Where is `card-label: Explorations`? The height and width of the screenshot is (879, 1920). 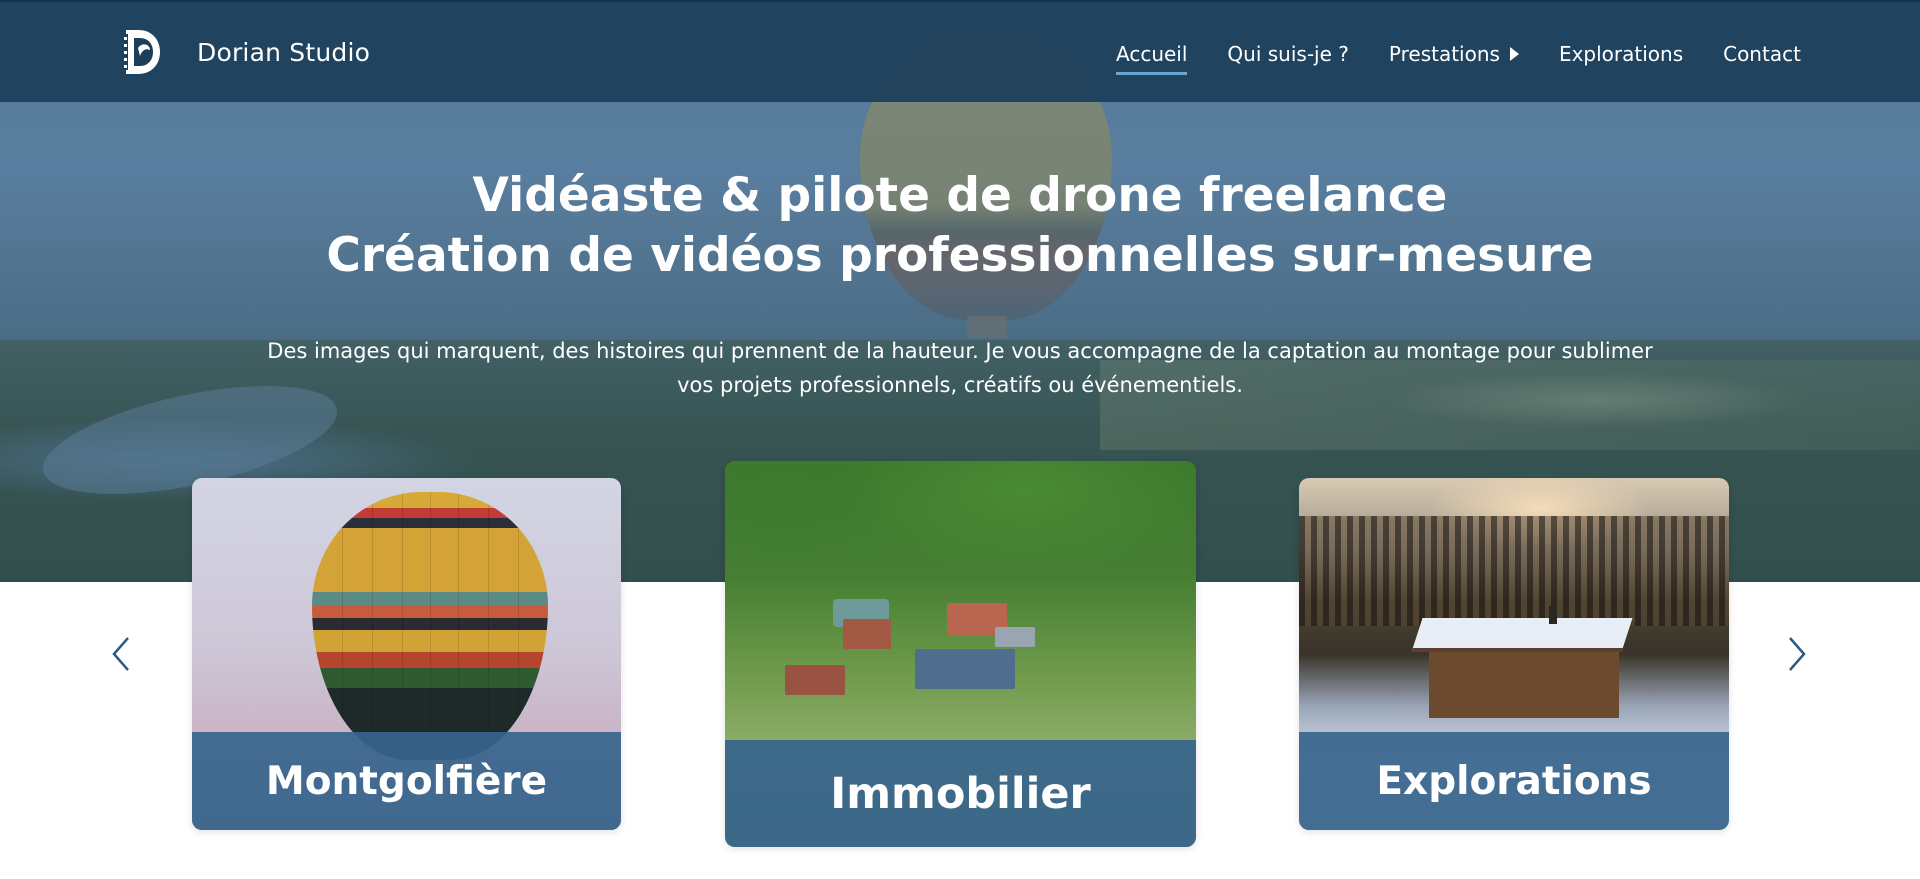 card-label: Explorations is located at coordinates (1514, 781).